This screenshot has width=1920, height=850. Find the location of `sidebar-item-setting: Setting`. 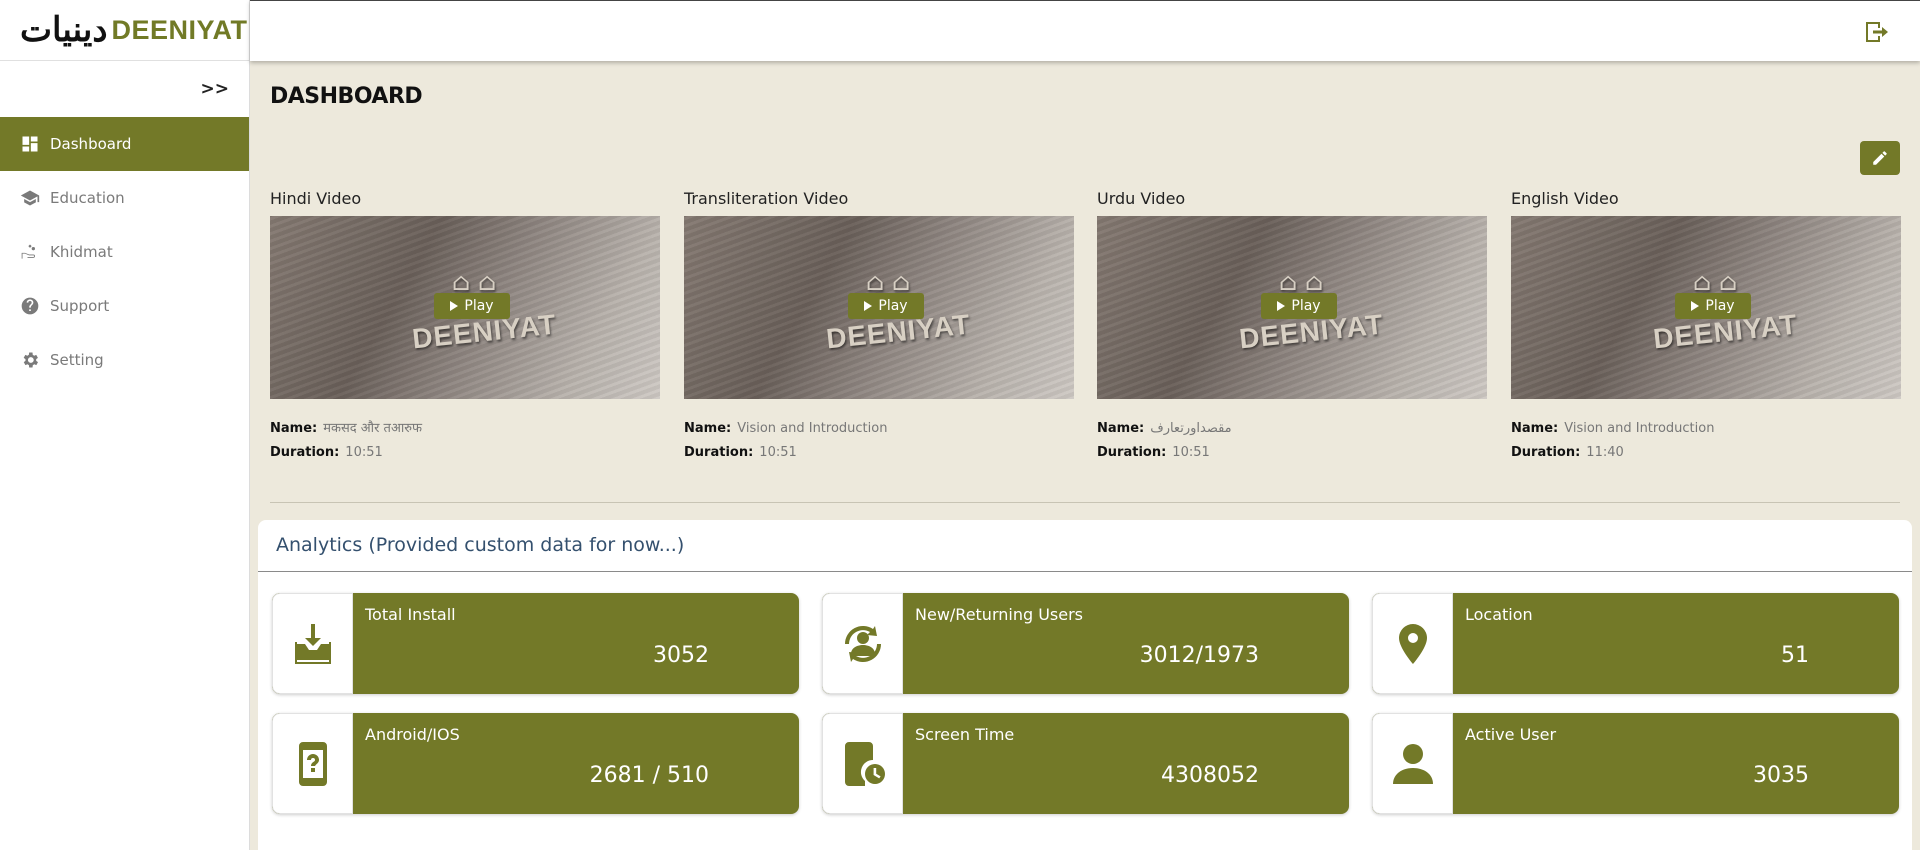

sidebar-item-setting: Setting is located at coordinates (124, 360).